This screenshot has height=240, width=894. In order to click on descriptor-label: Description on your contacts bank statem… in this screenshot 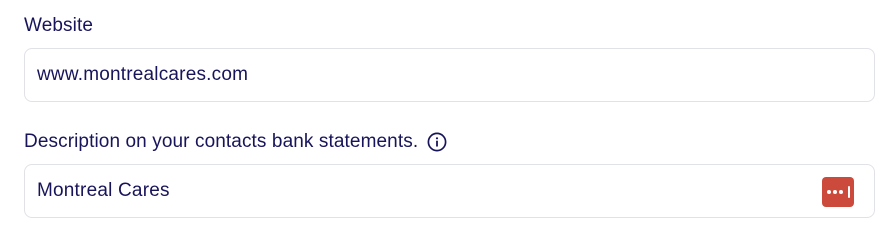, I will do `click(235, 142)`.